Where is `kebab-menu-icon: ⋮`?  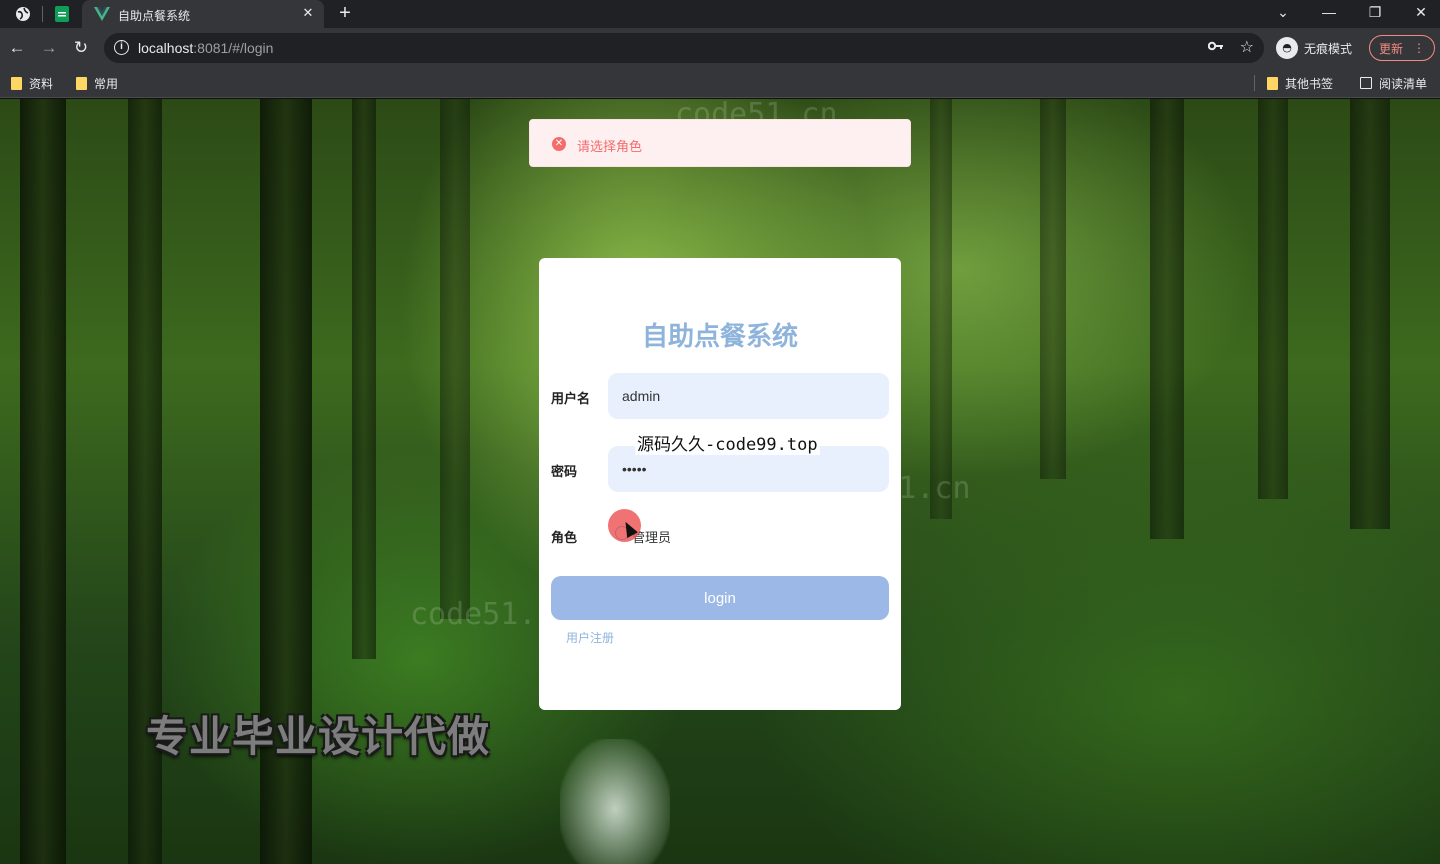
kebab-menu-icon: ⋮ is located at coordinates (1419, 48).